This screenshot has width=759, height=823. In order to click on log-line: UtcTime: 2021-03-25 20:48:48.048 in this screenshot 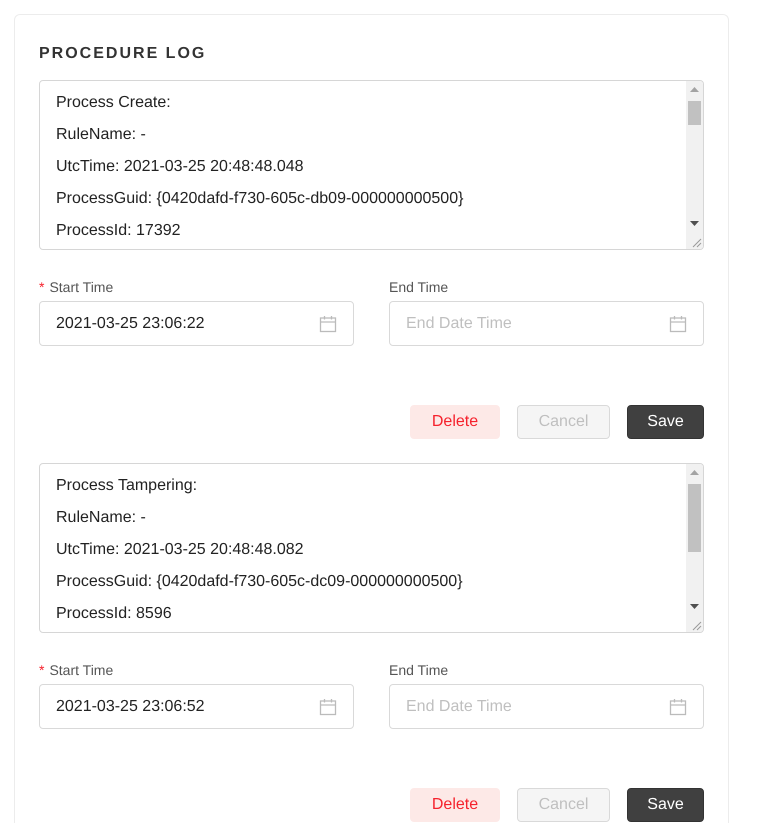, I will do `click(180, 167)`.